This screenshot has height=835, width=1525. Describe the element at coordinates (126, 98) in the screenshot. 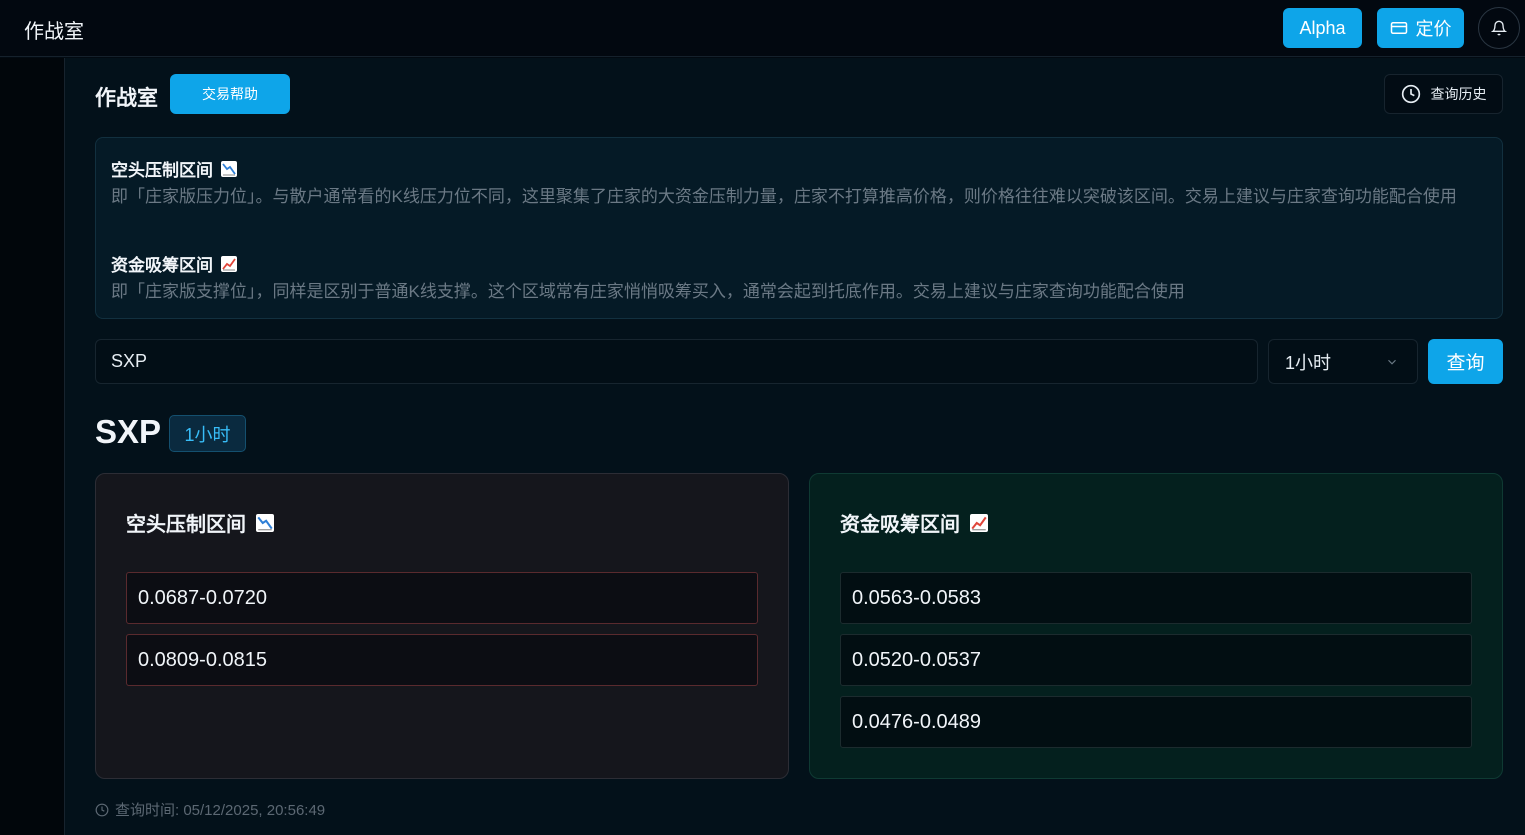

I see `page-title: 作战室` at that location.